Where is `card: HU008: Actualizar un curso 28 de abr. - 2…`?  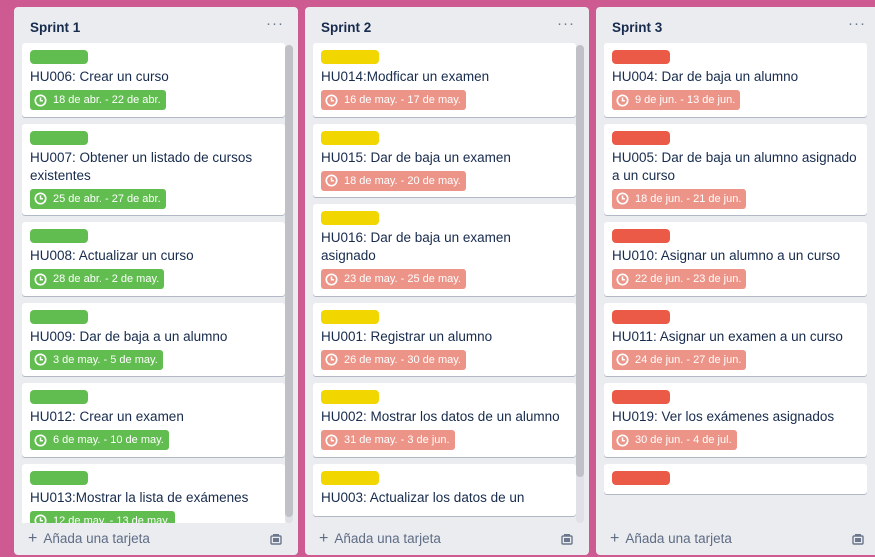 card: HU008: Actualizar un curso 28 de abr. - 2… is located at coordinates (153, 259).